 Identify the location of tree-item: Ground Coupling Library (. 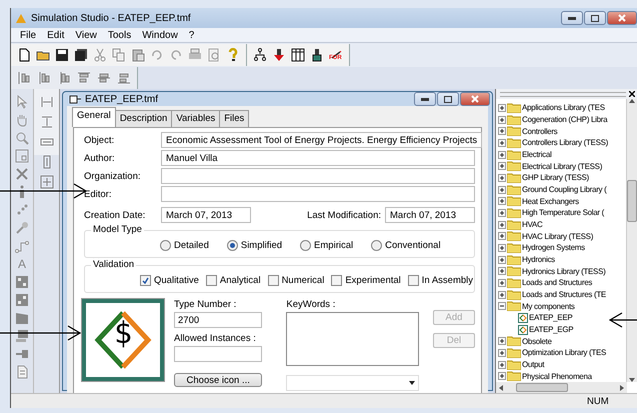
(562, 190).